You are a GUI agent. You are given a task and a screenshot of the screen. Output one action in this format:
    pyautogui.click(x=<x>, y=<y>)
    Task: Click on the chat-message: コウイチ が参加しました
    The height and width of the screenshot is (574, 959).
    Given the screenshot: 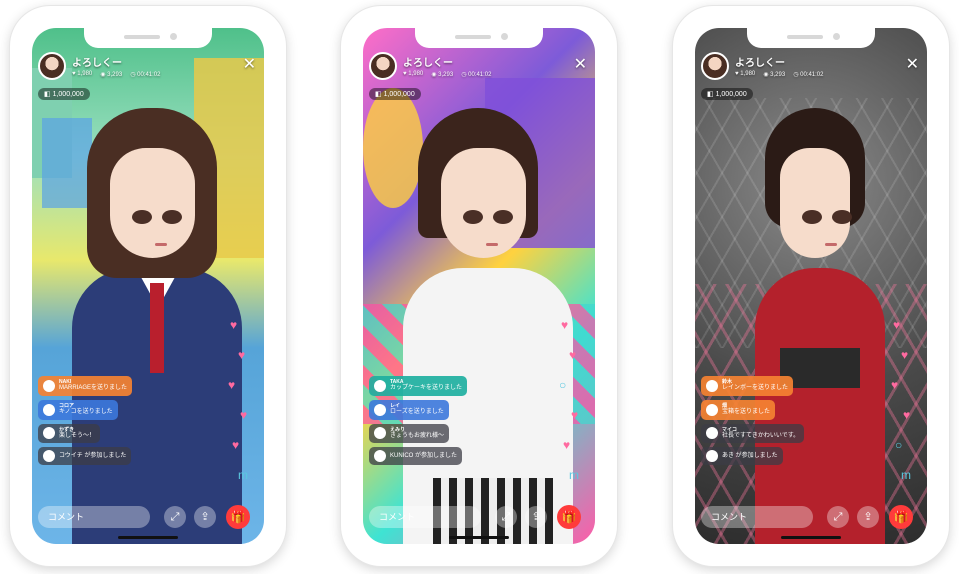 What is the action you would take?
    pyautogui.click(x=85, y=456)
    